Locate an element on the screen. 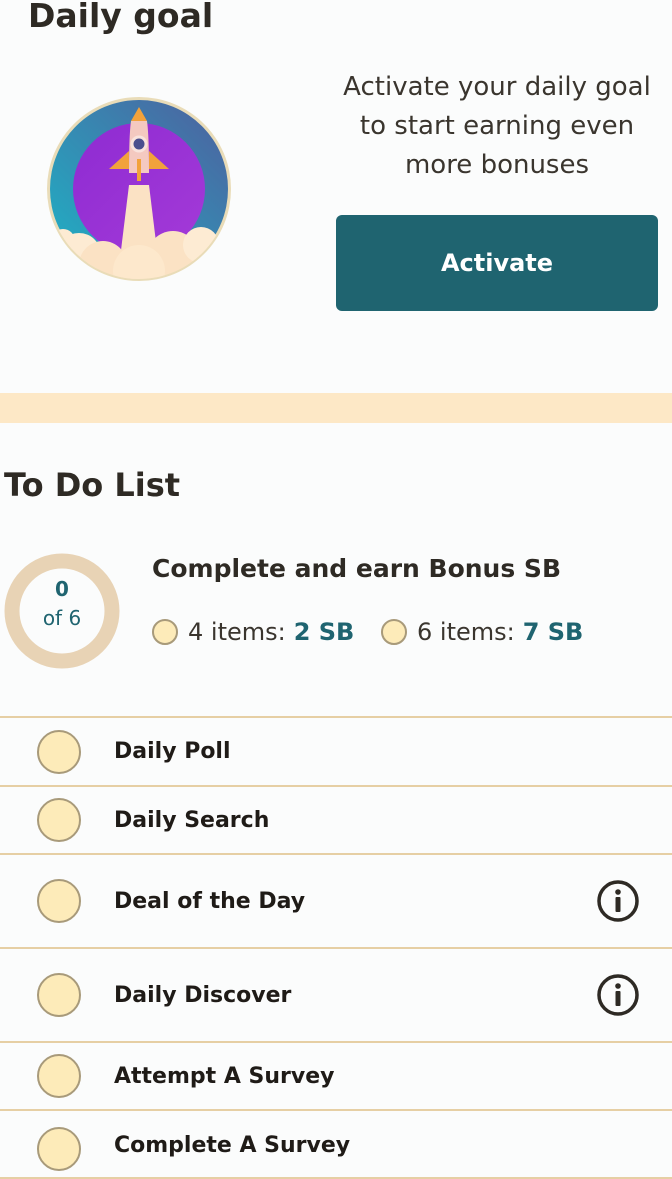 This screenshot has height=1179, width=672. tier-reward: 2 SB is located at coordinates (324, 632).